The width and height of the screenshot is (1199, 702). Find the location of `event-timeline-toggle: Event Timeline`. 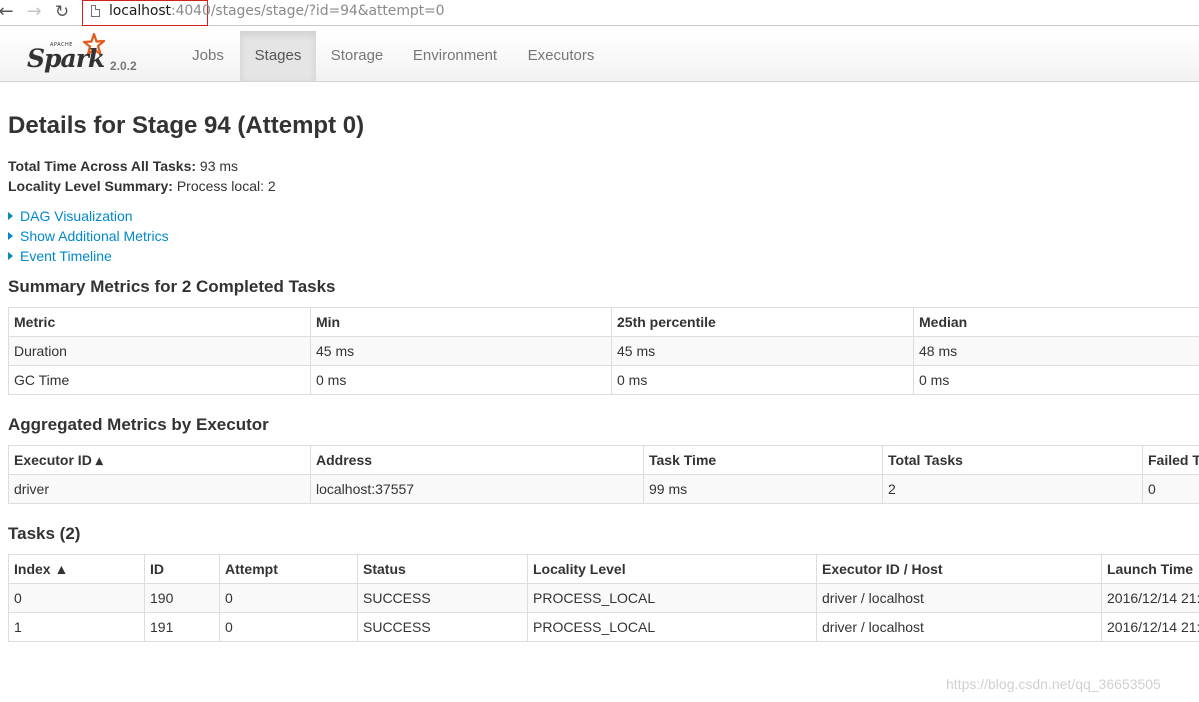

event-timeline-toggle: Event Timeline is located at coordinates (60, 256).